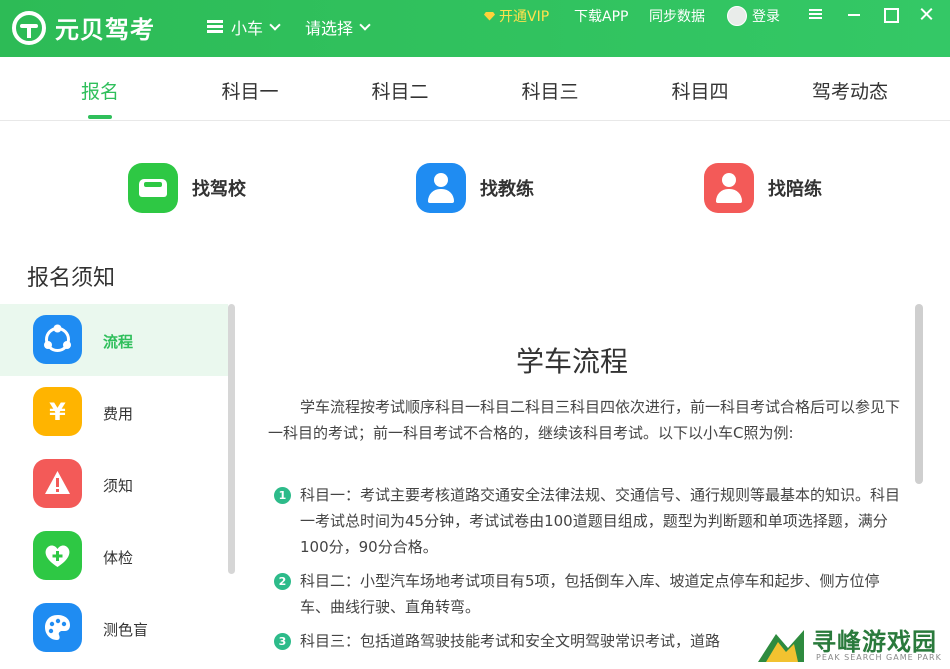 The image size is (950, 669). What do you see at coordinates (118, 342) in the screenshot?
I see `sidebar-item-label: 流程` at bounding box center [118, 342].